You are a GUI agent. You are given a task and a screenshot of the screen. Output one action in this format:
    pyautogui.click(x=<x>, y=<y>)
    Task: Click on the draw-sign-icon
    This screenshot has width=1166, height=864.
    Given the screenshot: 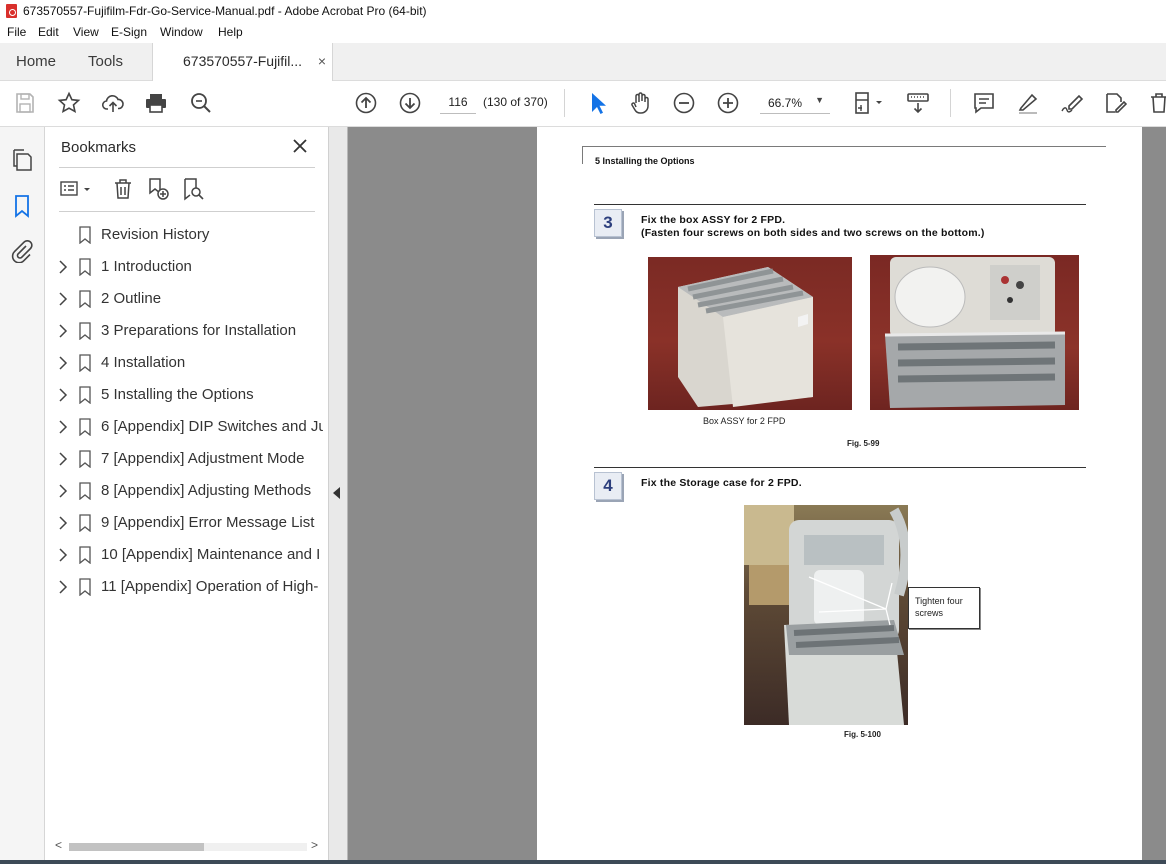 What is the action you would take?
    pyautogui.click(x=1072, y=103)
    